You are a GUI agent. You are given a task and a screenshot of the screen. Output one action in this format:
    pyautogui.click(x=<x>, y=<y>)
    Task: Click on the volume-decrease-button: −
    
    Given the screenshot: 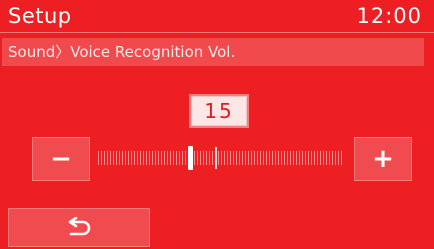 What is the action you would take?
    pyautogui.click(x=61, y=159)
    